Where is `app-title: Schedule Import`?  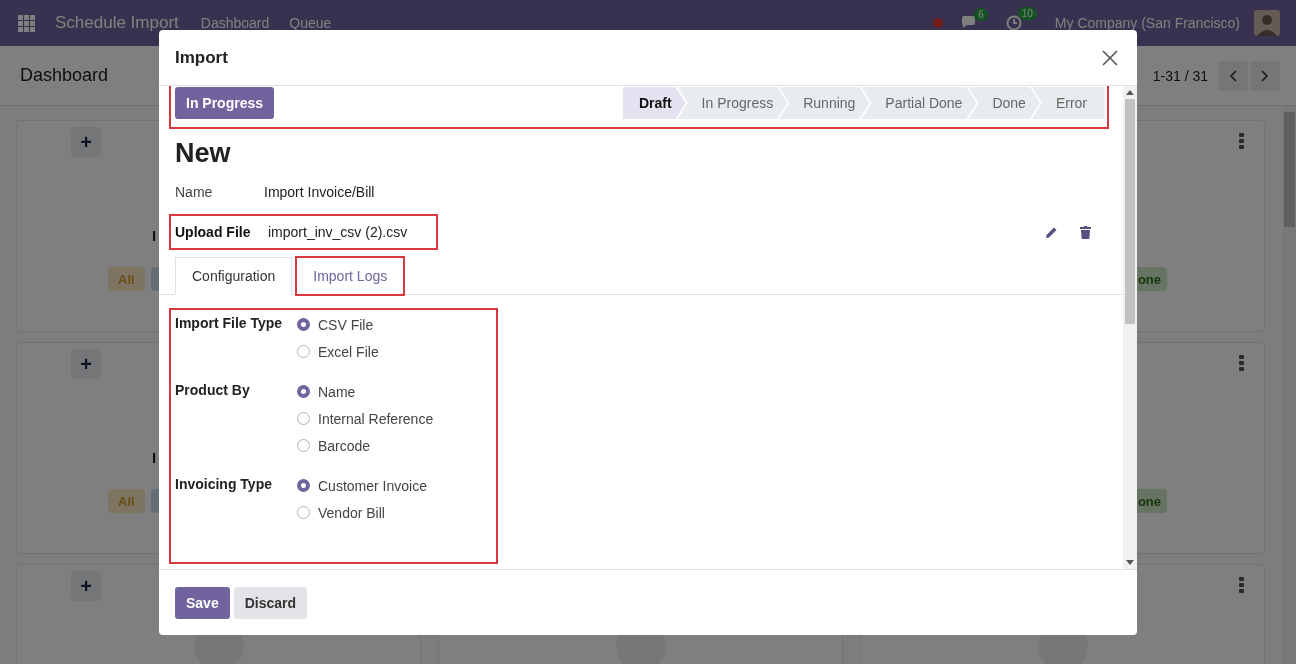 app-title: Schedule Import is located at coordinates (117, 23).